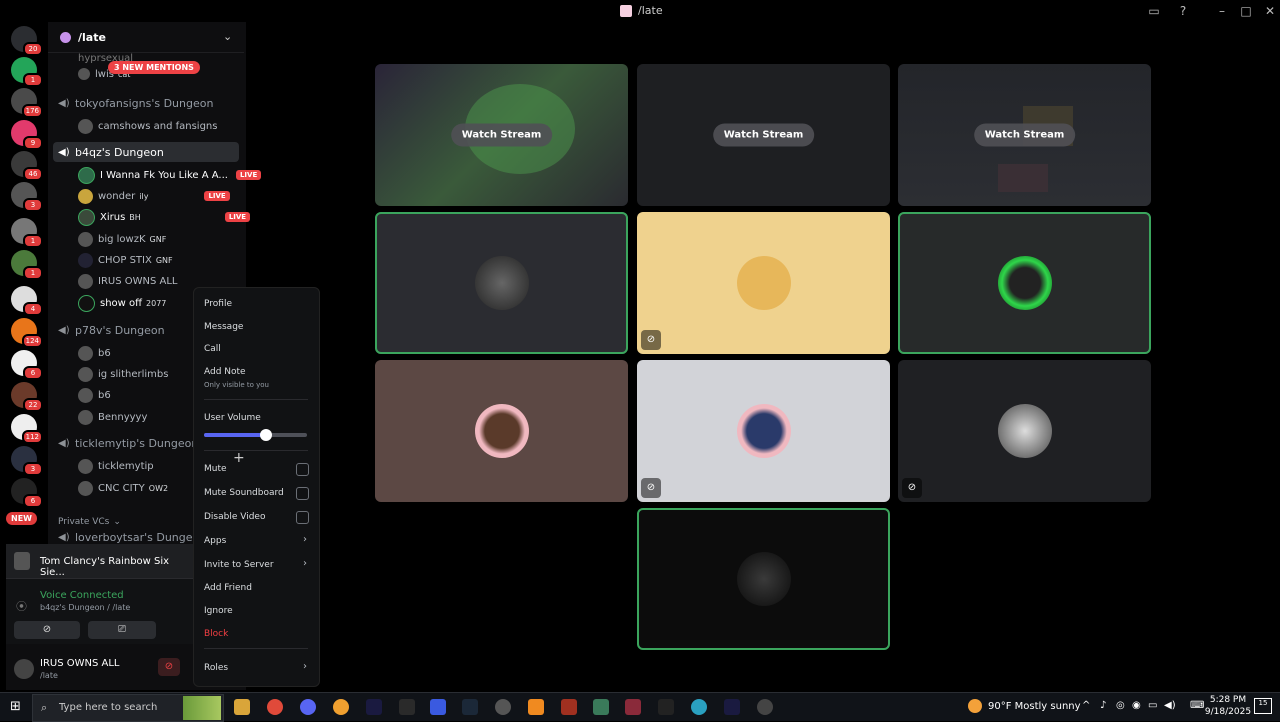  Describe the element at coordinates (158, 239) in the screenshot. I see `list-item: big lowzK GNF` at that location.